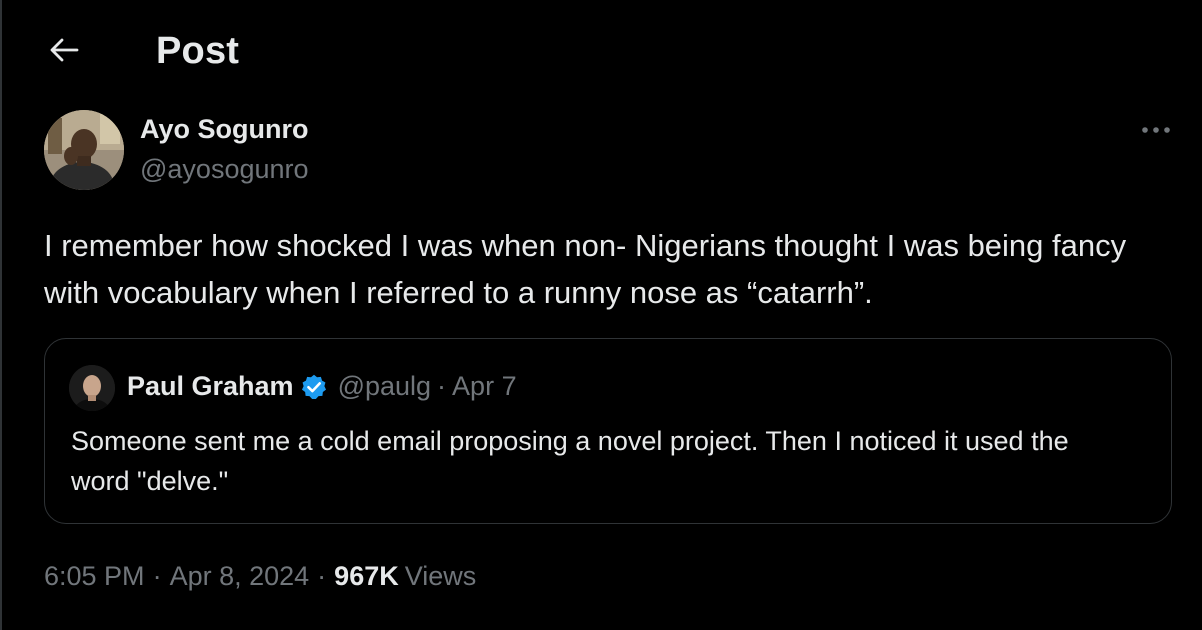 The width and height of the screenshot is (1202, 630). What do you see at coordinates (84, 150) in the screenshot?
I see `avatar` at bounding box center [84, 150].